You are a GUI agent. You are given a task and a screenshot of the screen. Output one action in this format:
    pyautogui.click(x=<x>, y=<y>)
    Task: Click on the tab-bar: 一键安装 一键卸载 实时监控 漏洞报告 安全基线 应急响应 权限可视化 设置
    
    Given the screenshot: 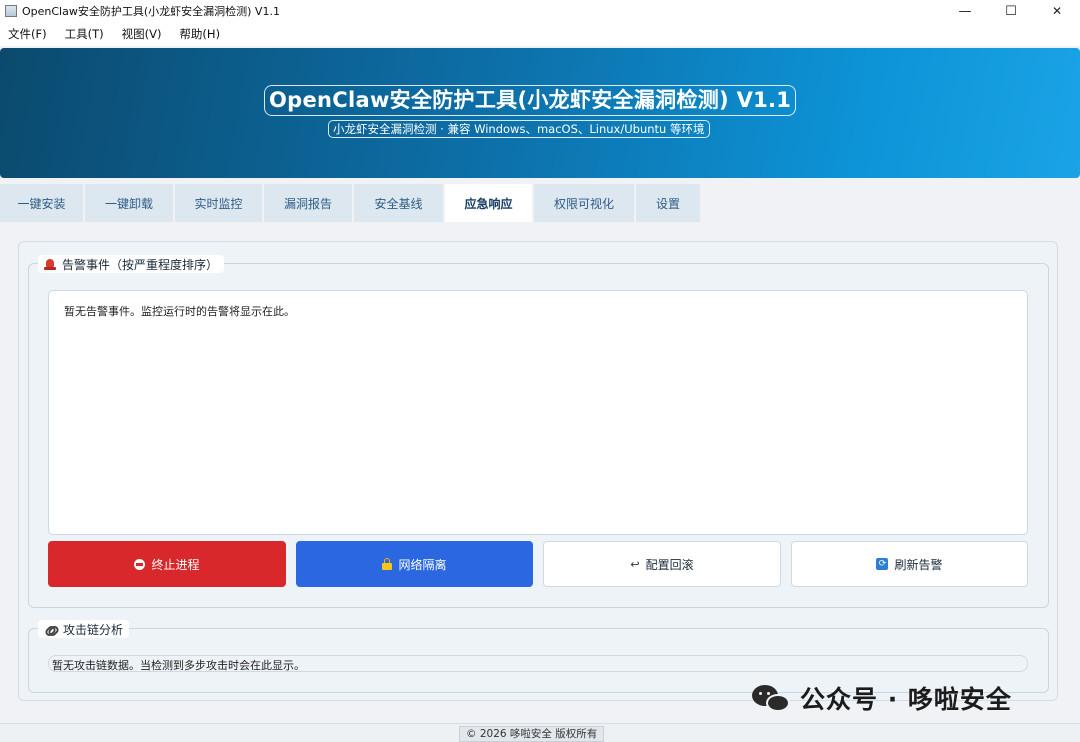 What is the action you would take?
    pyautogui.click(x=540, y=203)
    